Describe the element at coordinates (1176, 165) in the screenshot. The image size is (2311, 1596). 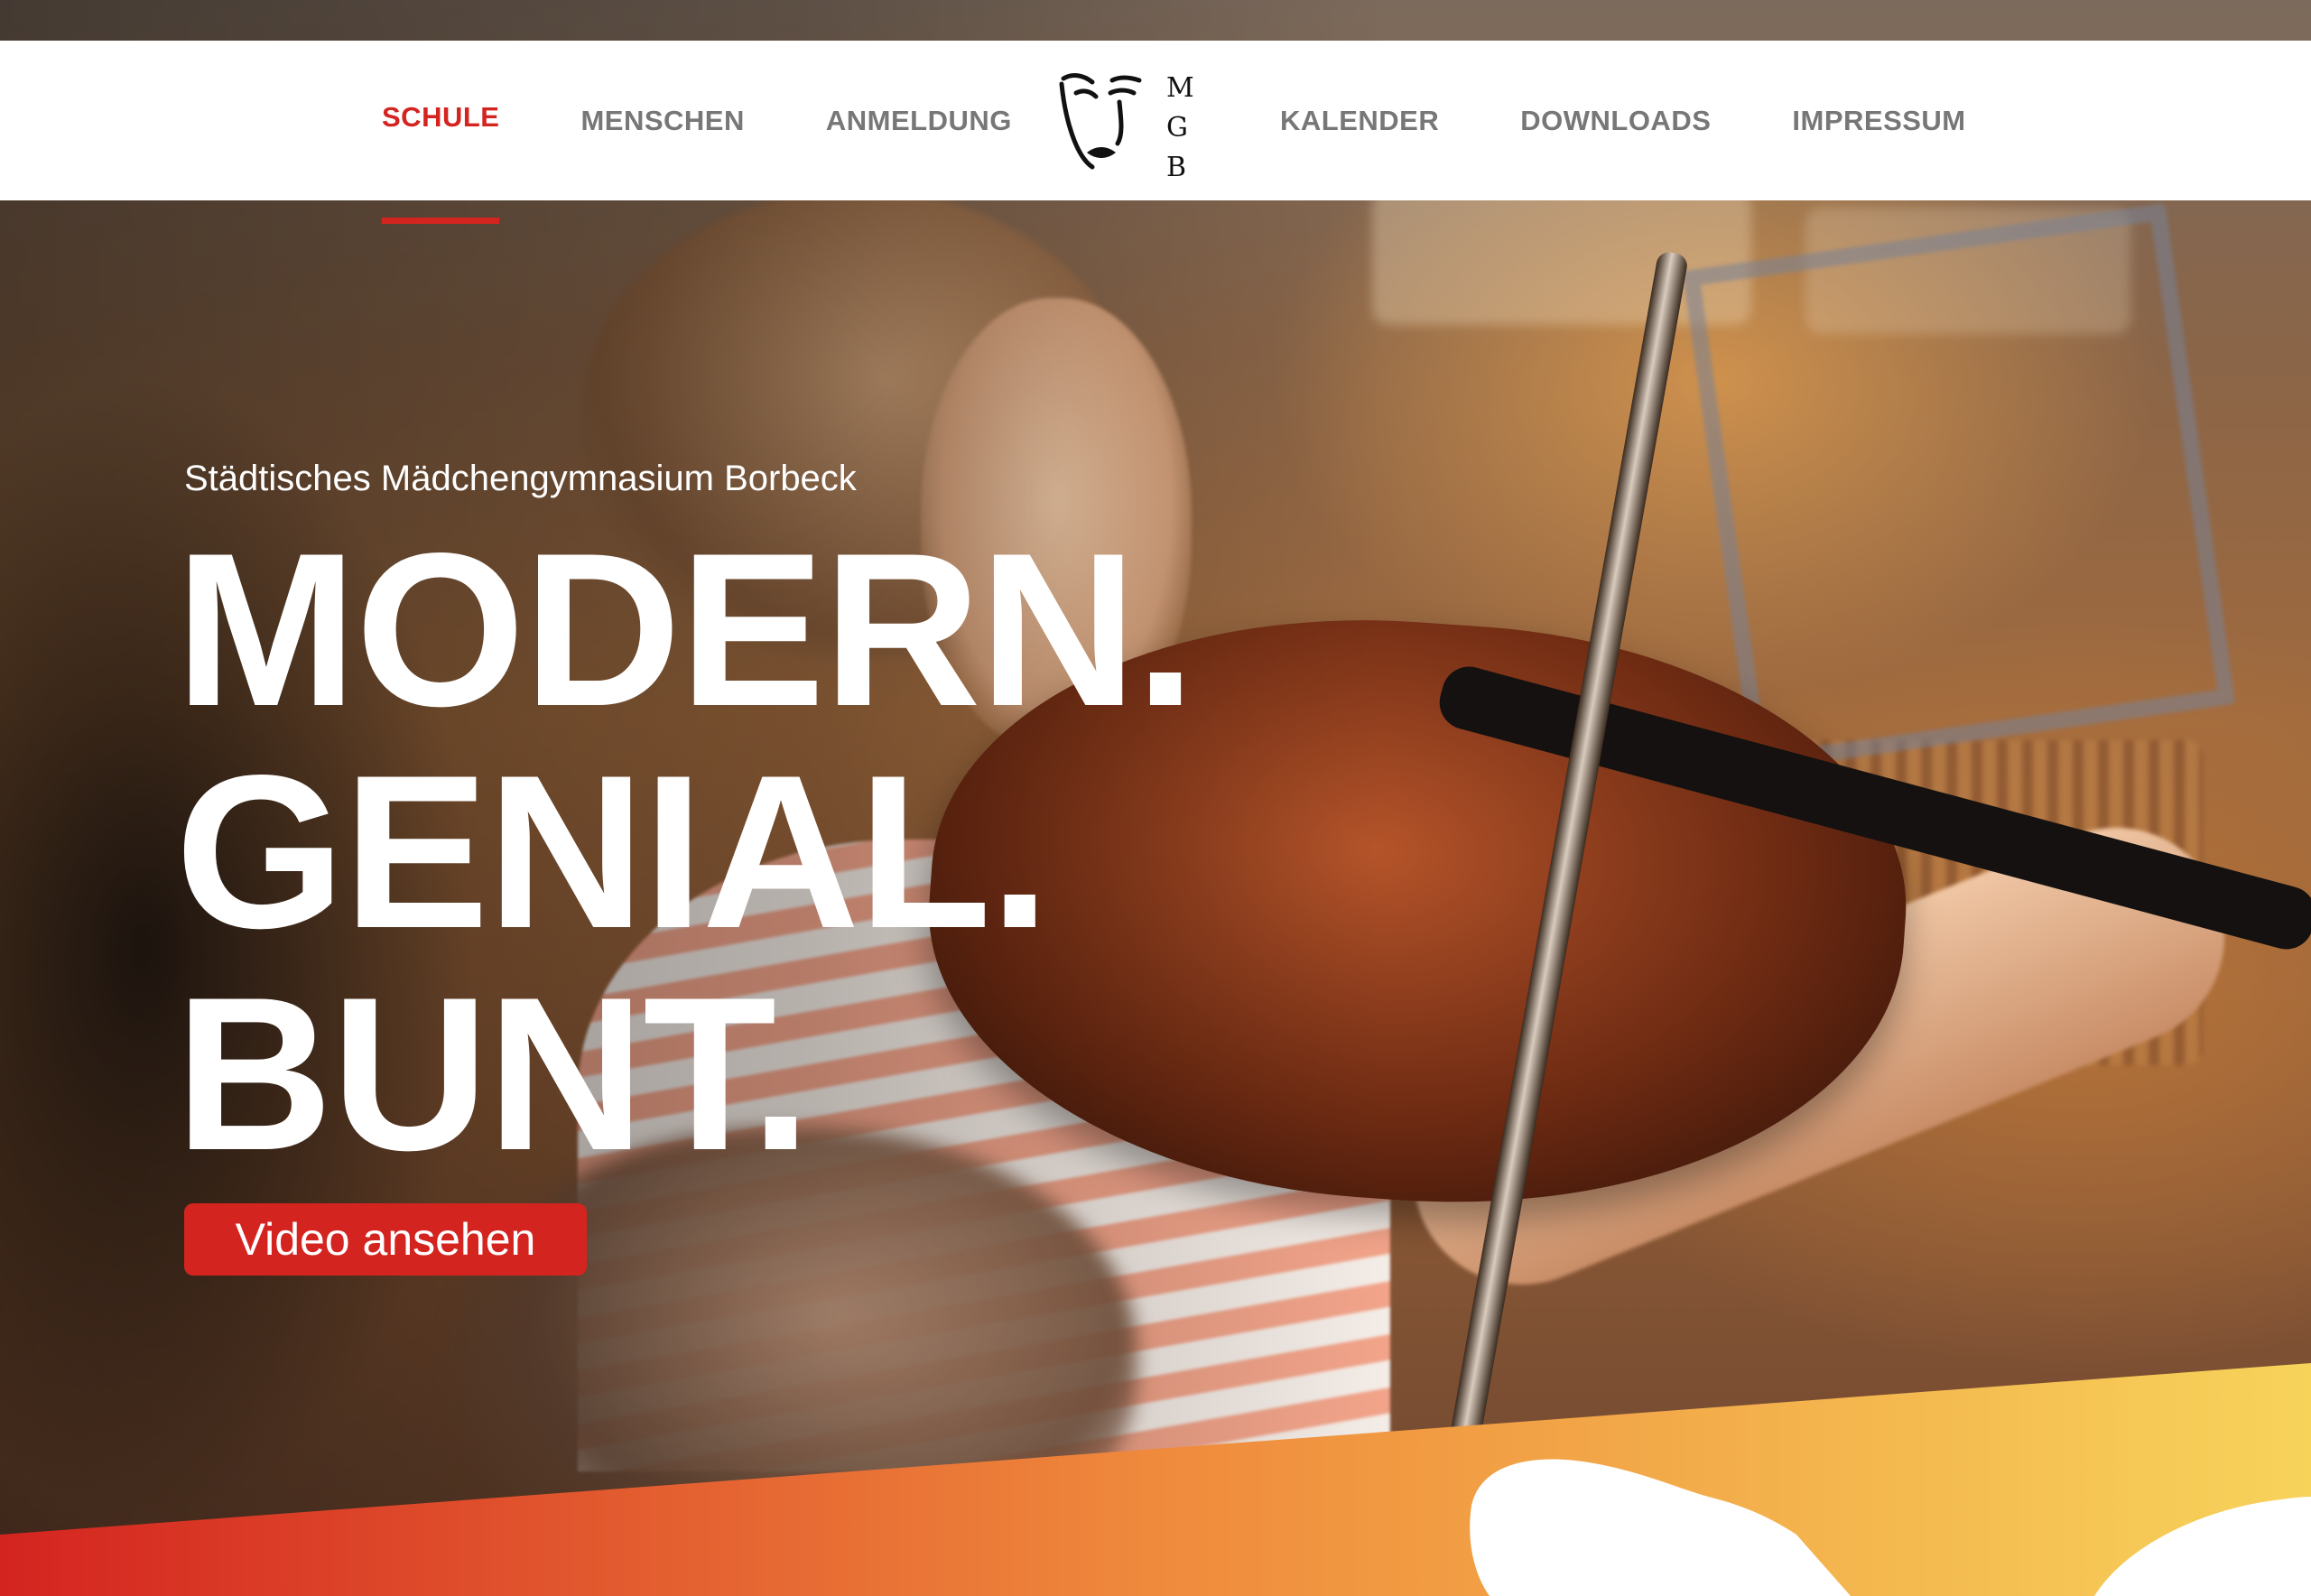
I see `svg-text: B` at that location.